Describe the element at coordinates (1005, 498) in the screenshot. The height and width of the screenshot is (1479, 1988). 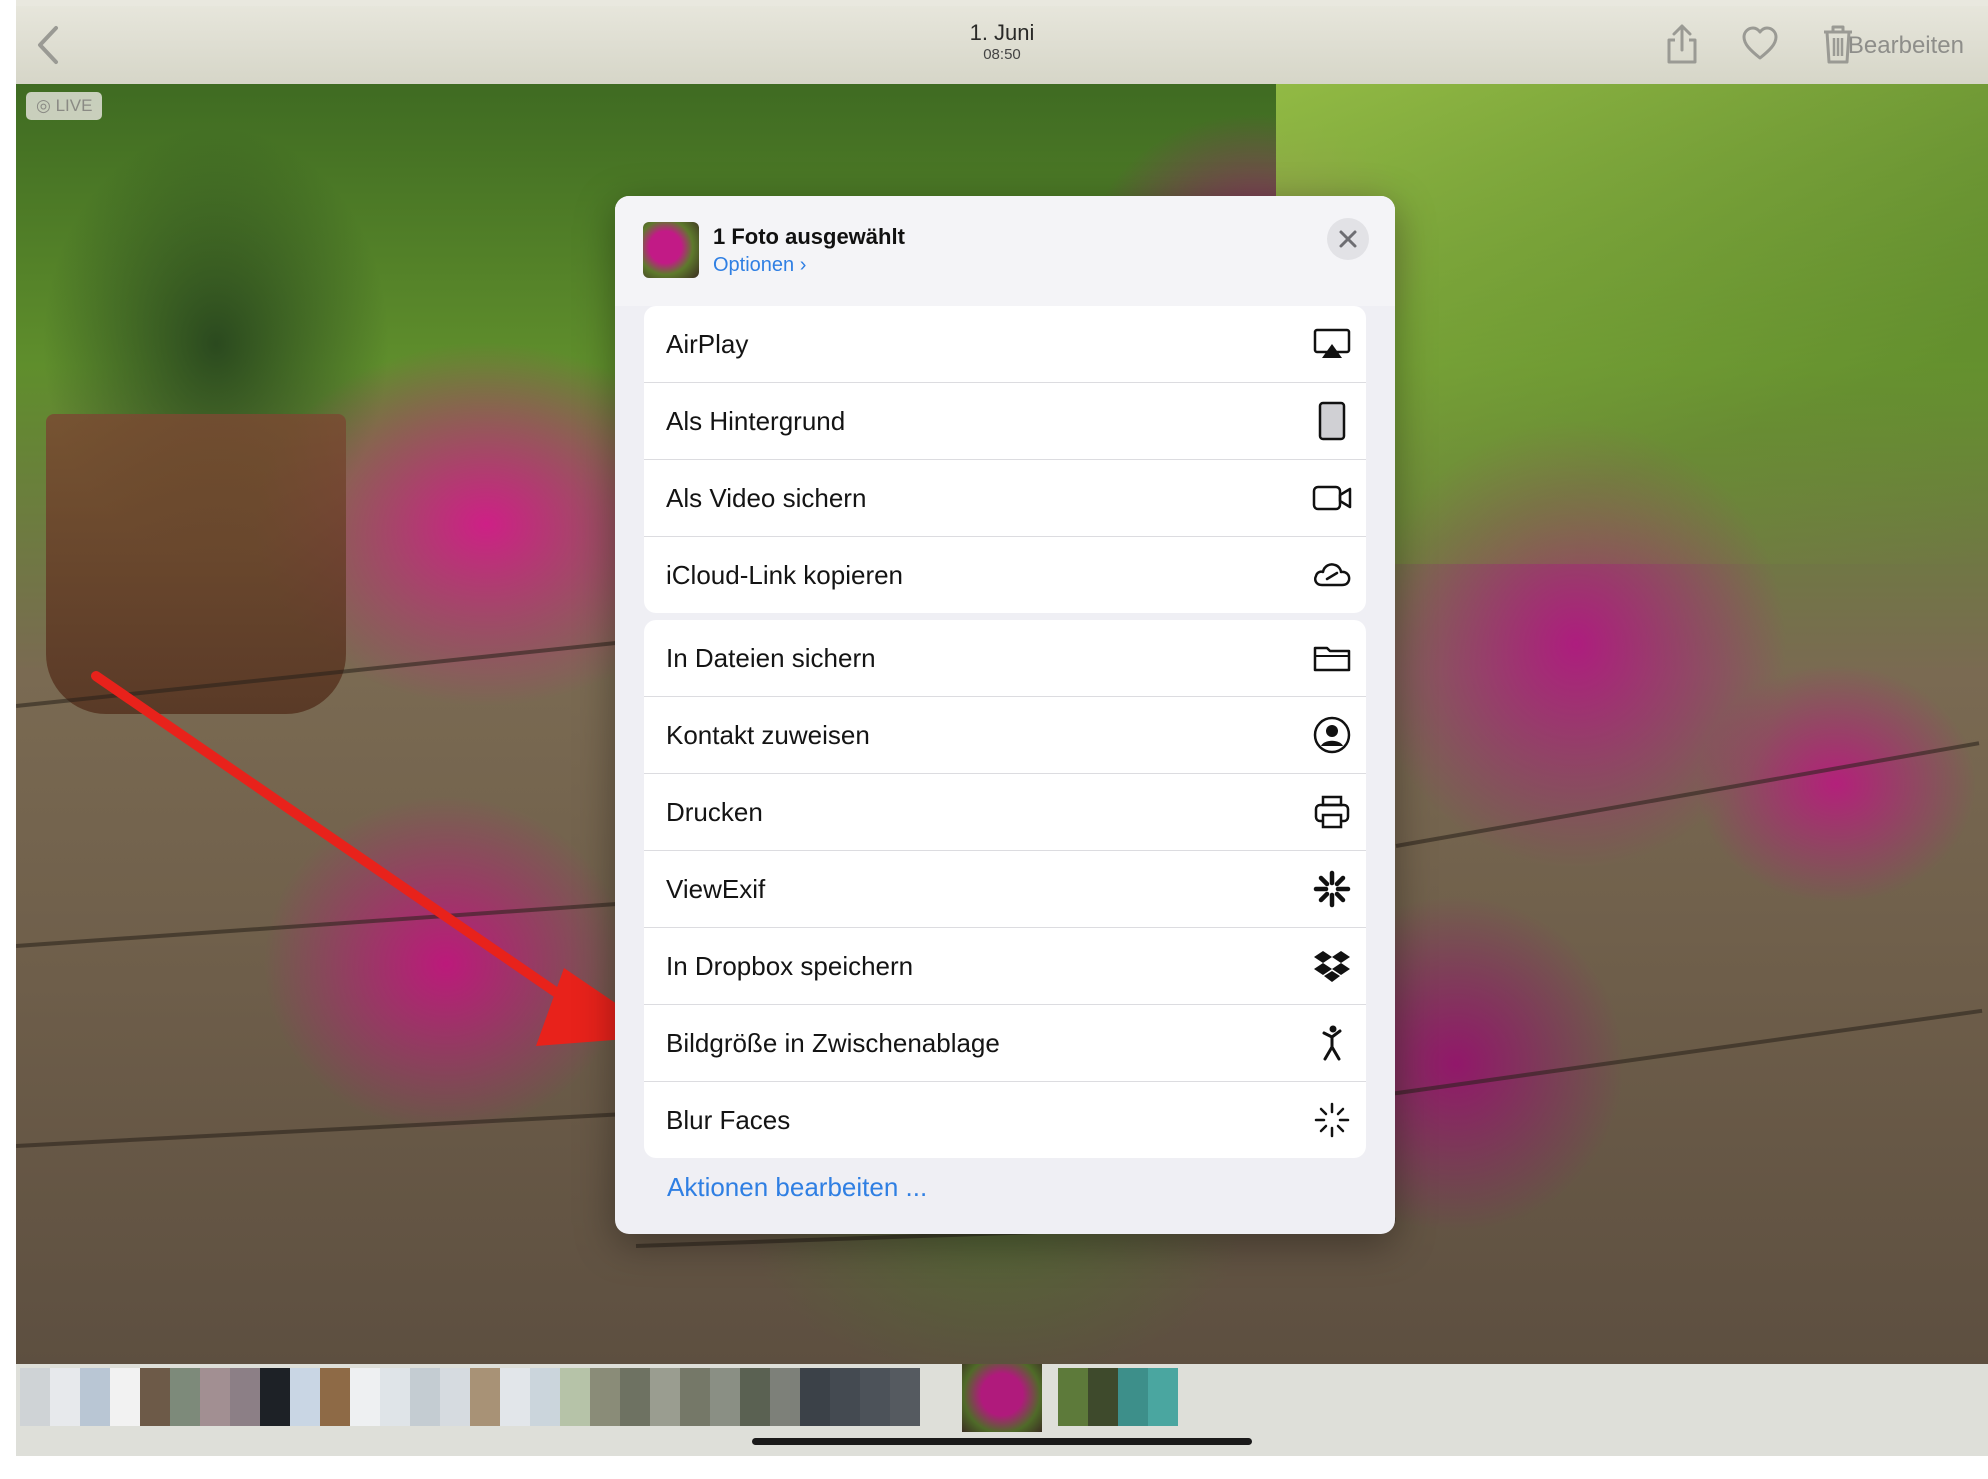
I see `action-als-video-sichern: Als Video sichern` at that location.